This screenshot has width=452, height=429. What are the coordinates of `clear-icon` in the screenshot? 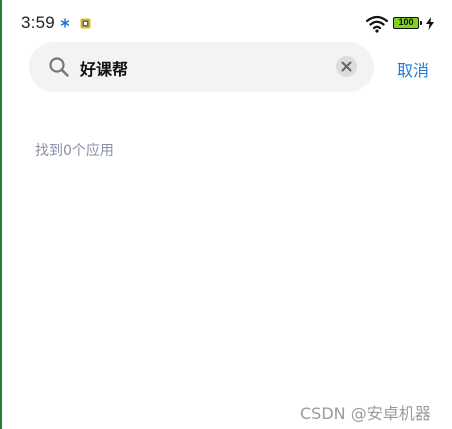 It's located at (346, 66).